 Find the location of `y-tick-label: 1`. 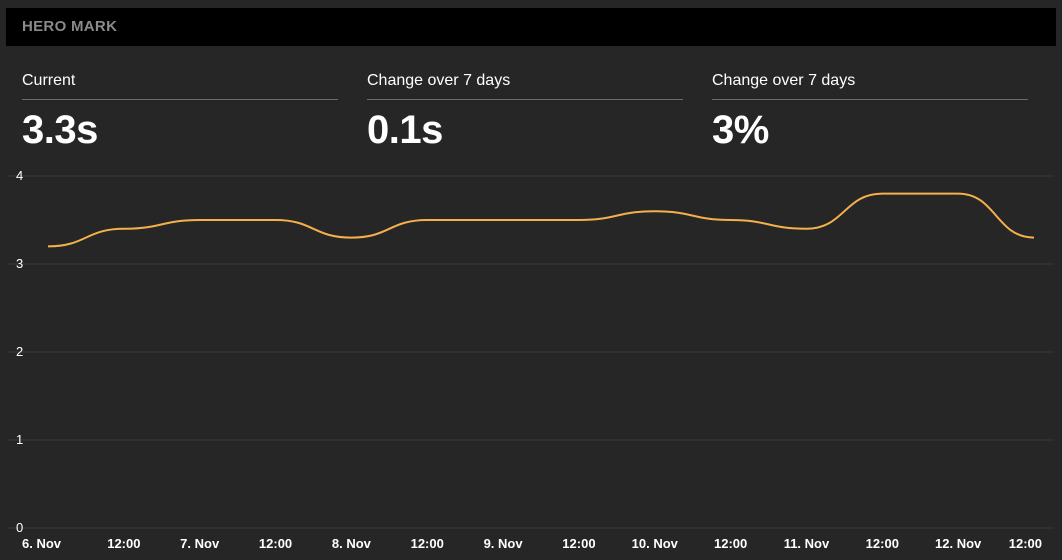

y-tick-label: 1 is located at coordinates (19, 439).